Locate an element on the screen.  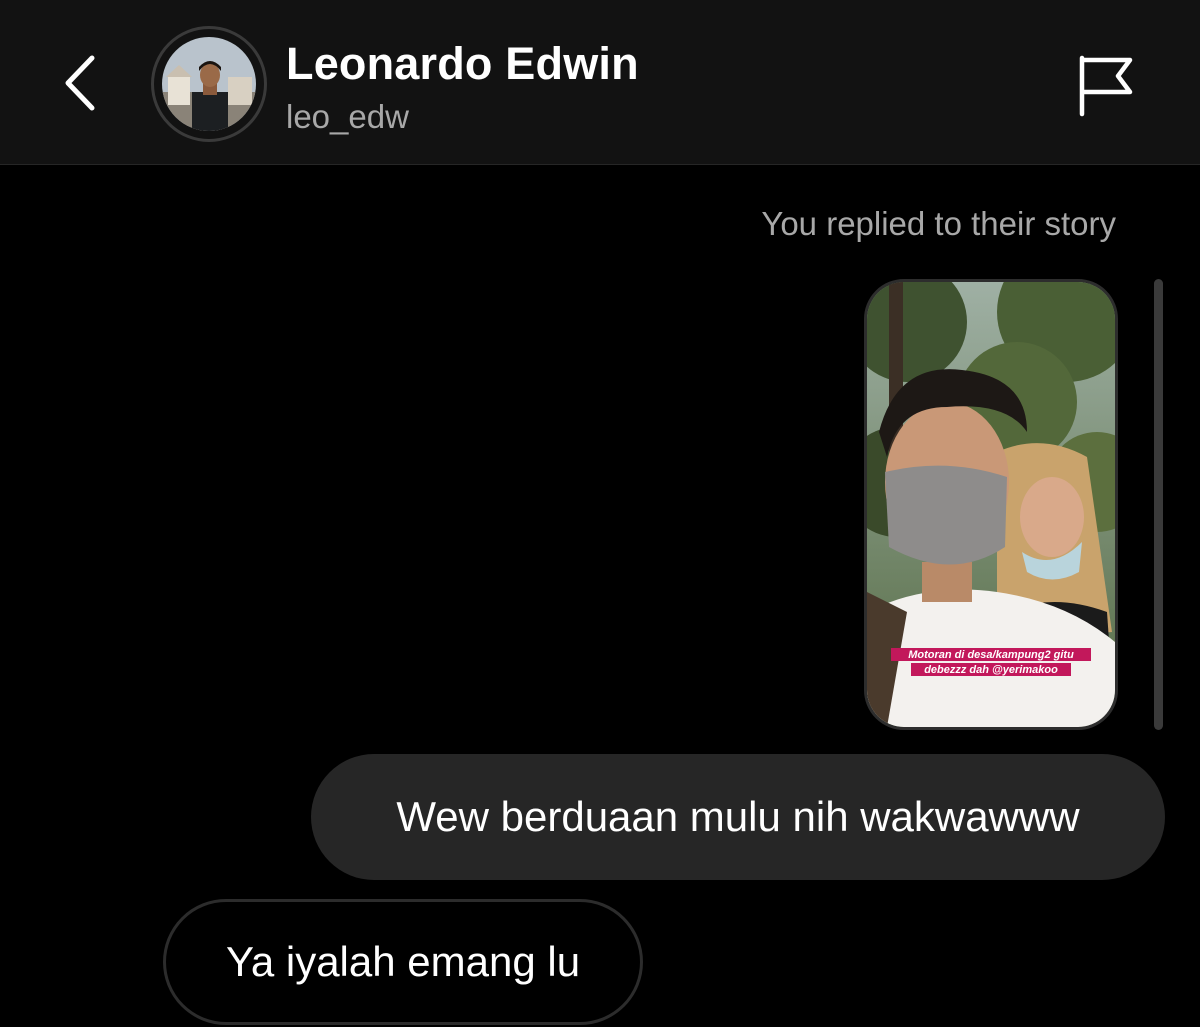
profile-avatar is located at coordinates (209, 84).